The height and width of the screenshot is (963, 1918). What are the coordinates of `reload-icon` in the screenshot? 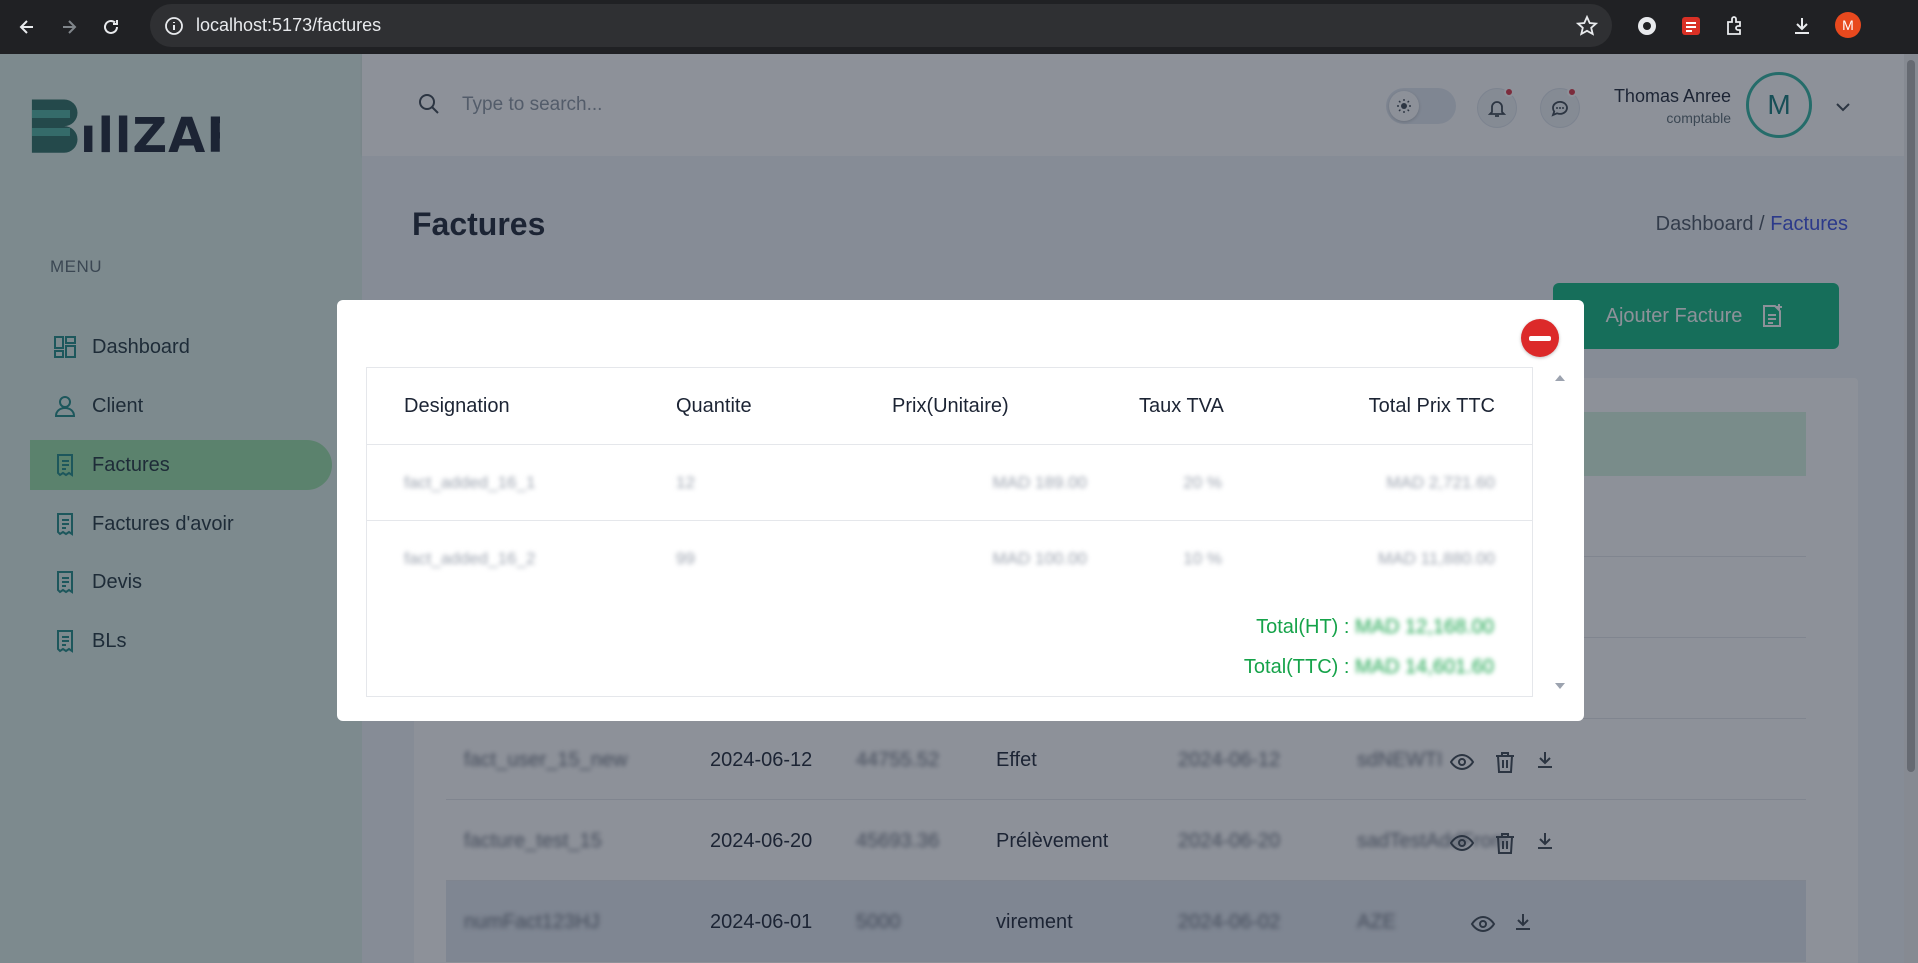 It's located at (111, 27).